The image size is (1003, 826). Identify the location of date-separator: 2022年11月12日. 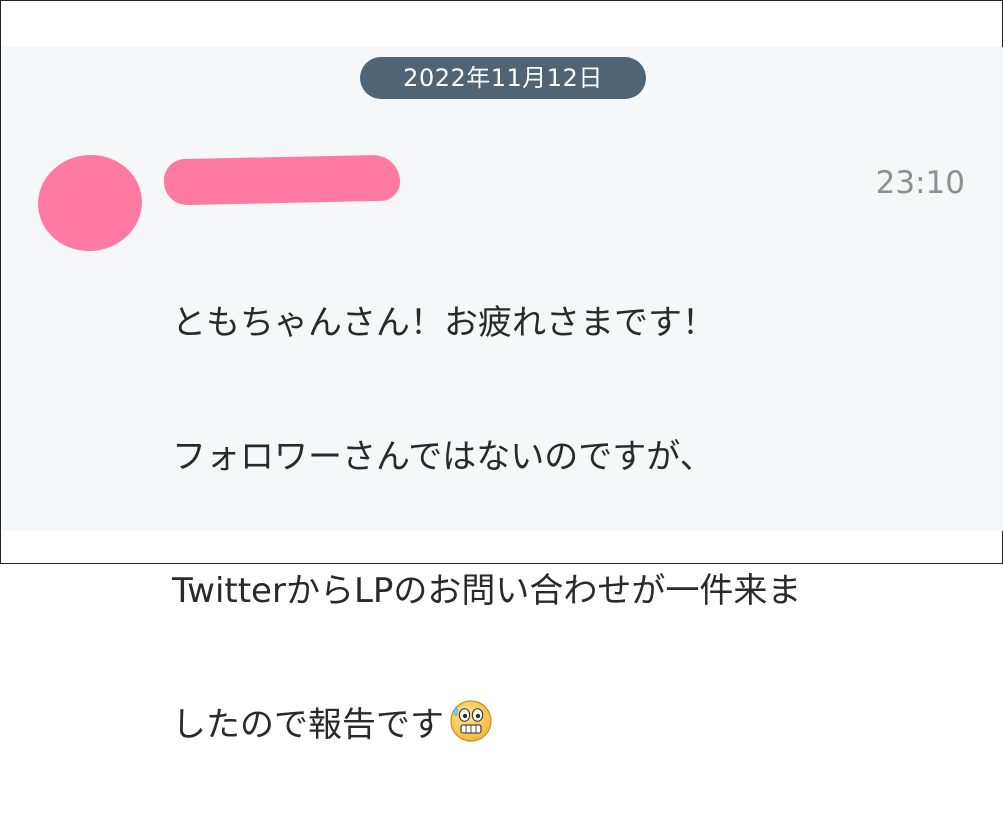
(503, 78).